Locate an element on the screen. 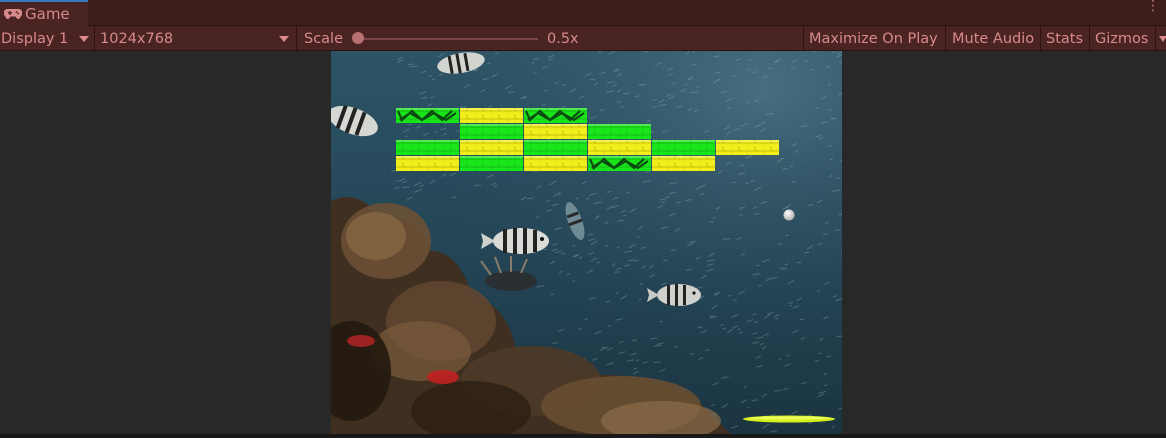  display-dropdown: Display 1 is located at coordinates (34, 38).